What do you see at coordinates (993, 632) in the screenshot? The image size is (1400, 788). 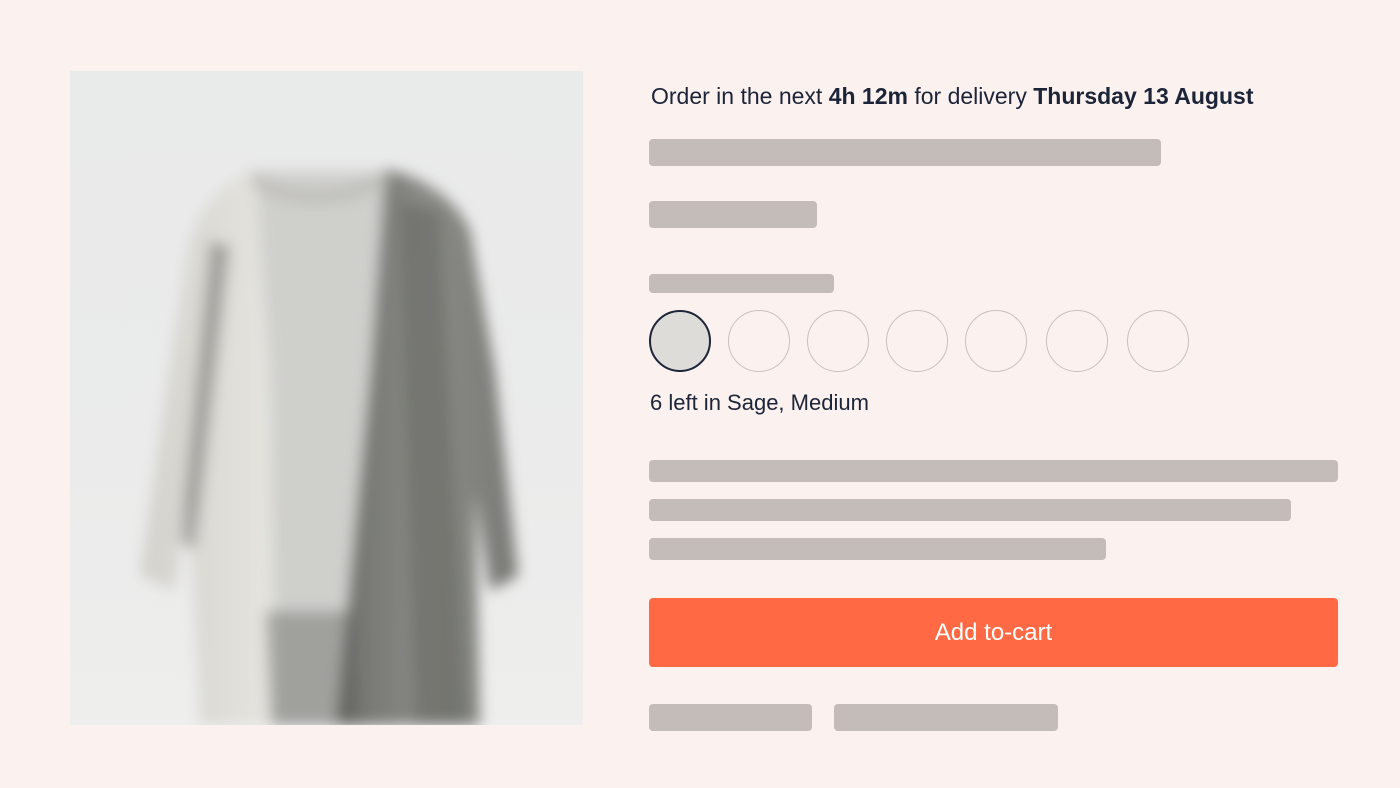 I see `add-to-cart-button: Add to-cart` at bounding box center [993, 632].